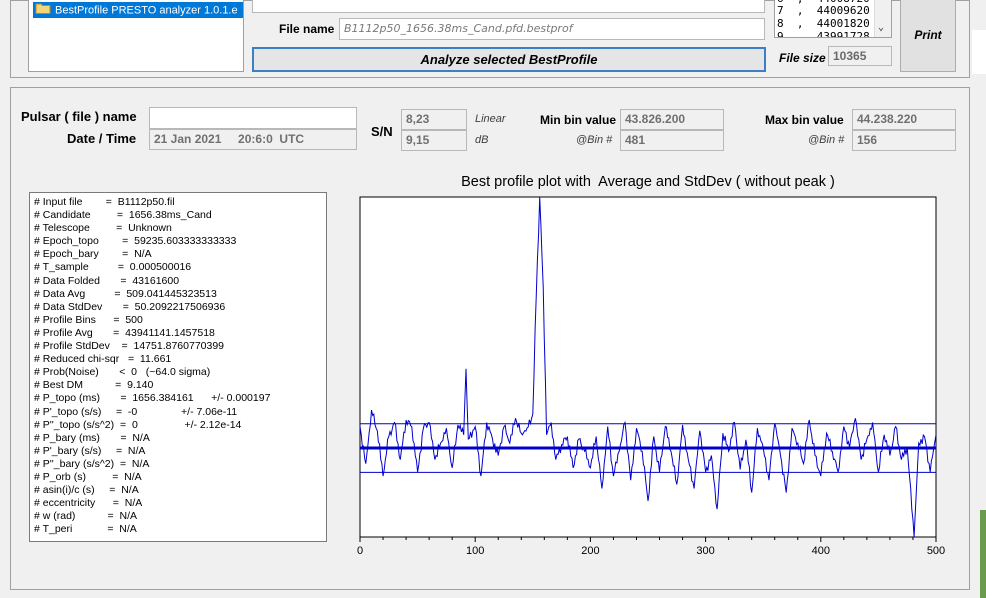  Describe the element at coordinates (79, 116) in the screenshot. I see `pulsar-name-label: Pulsar ( file ) name` at that location.